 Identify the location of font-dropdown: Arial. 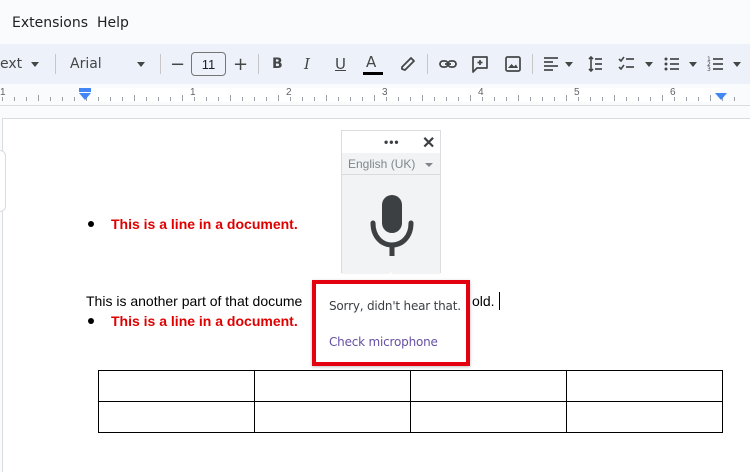
(86, 64).